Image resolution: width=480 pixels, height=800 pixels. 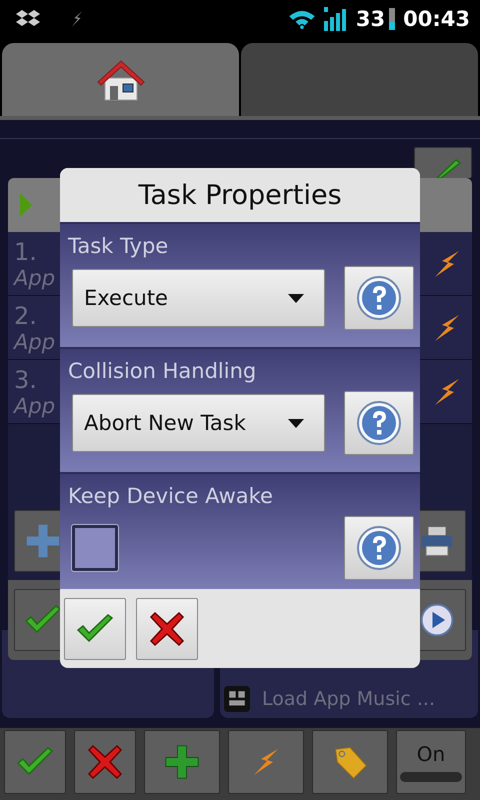 I want to click on row-number: 2., so click(x=26, y=316).